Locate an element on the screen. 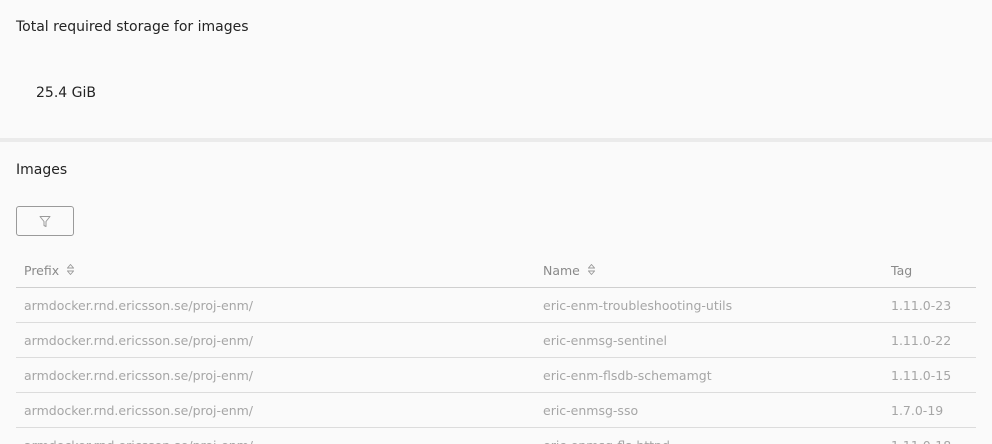 This screenshot has width=992, height=444. cell-tag: 1.11.0-18 is located at coordinates (921, 436).